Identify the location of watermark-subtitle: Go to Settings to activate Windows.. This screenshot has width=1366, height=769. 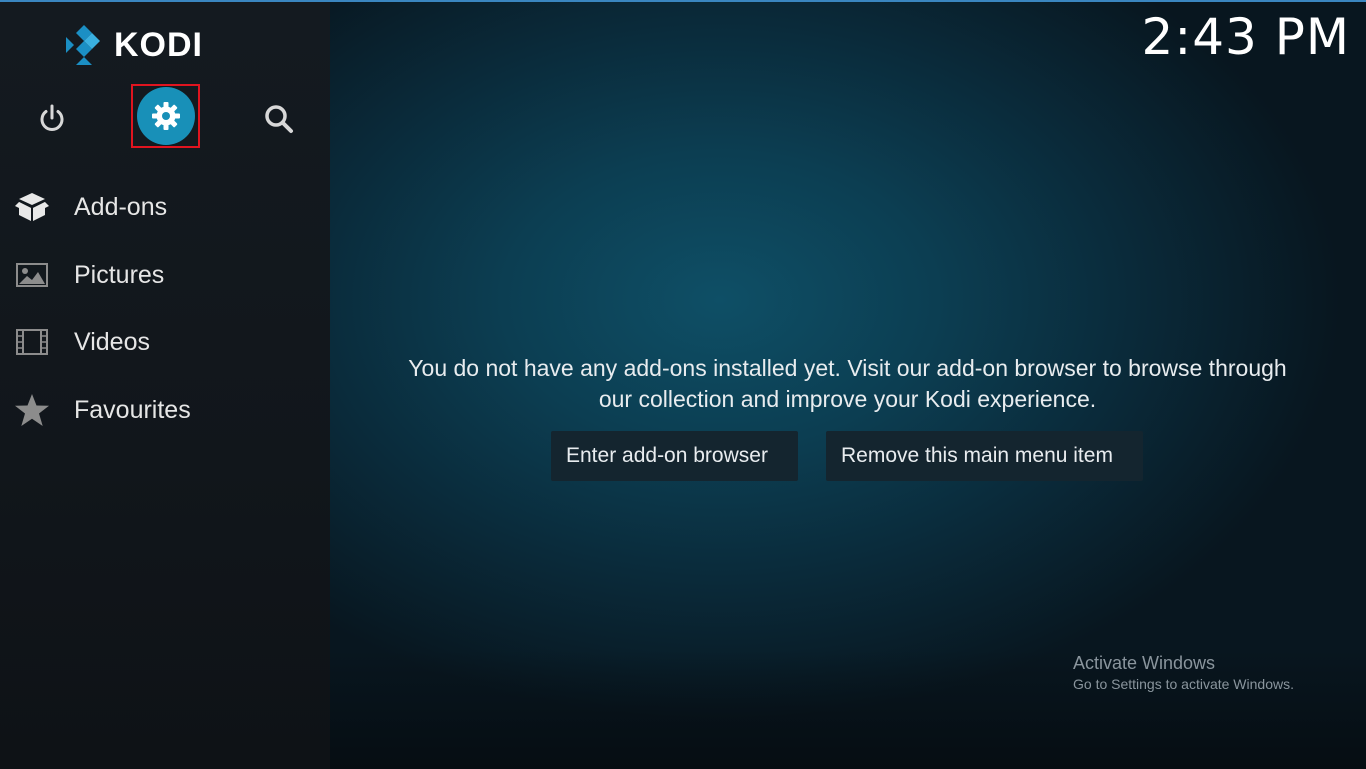
(1183, 684).